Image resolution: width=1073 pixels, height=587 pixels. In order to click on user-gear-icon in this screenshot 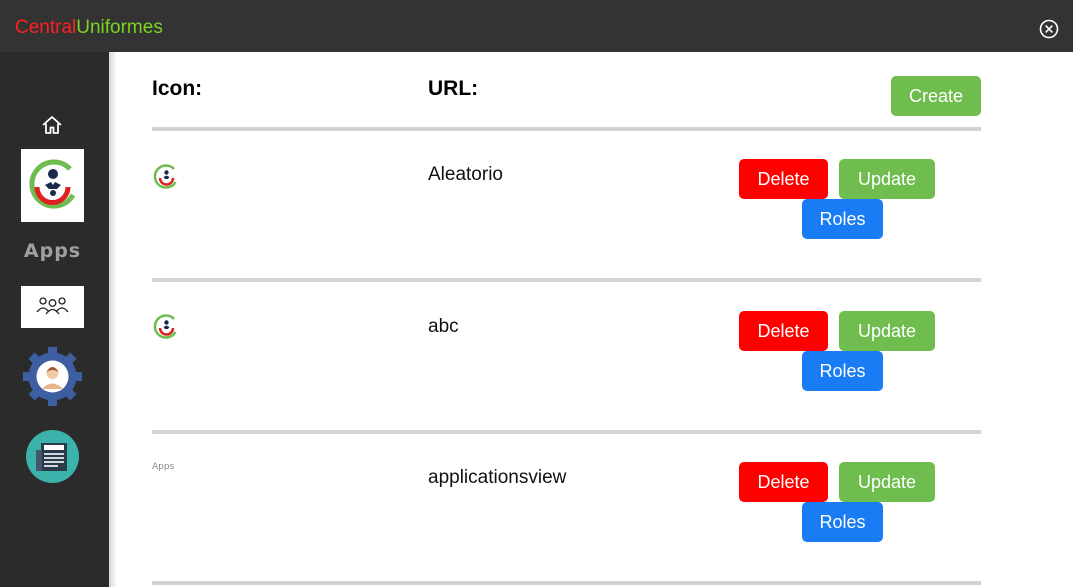, I will do `click(52, 376)`.